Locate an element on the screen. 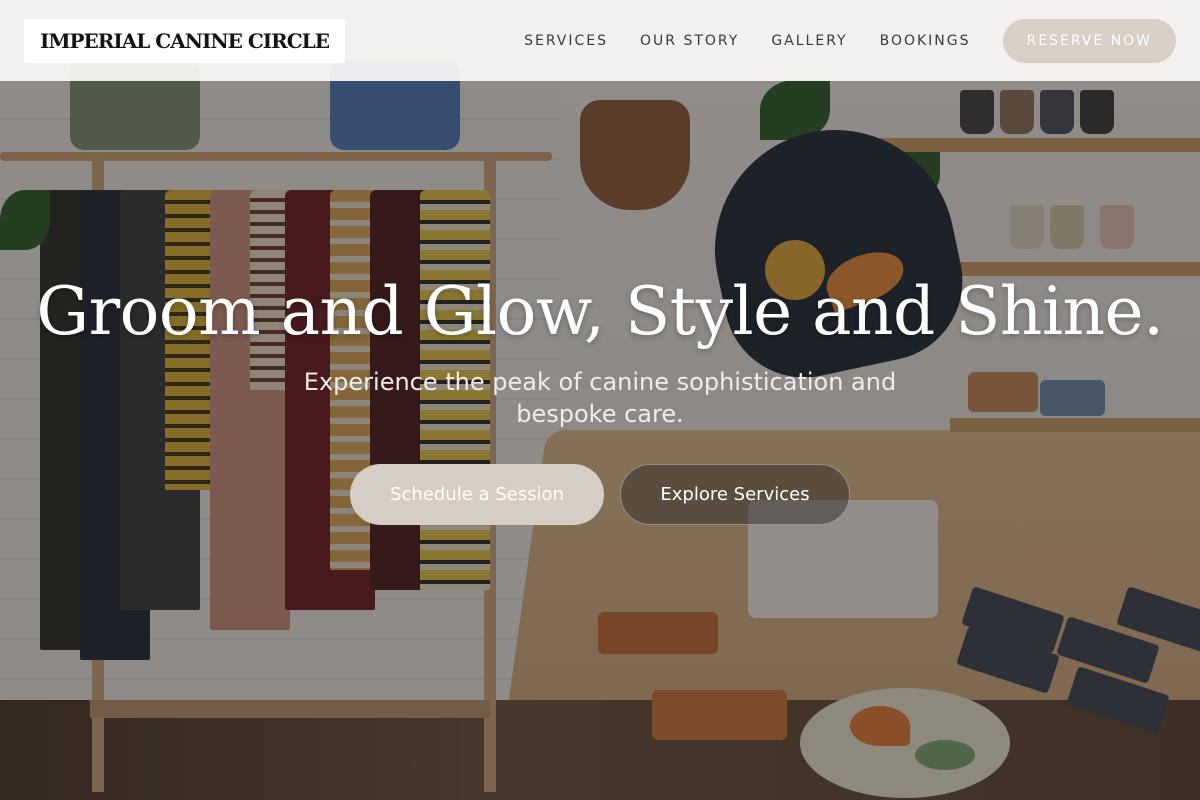  nav-link-our-story: OUR STORY is located at coordinates (689, 41).